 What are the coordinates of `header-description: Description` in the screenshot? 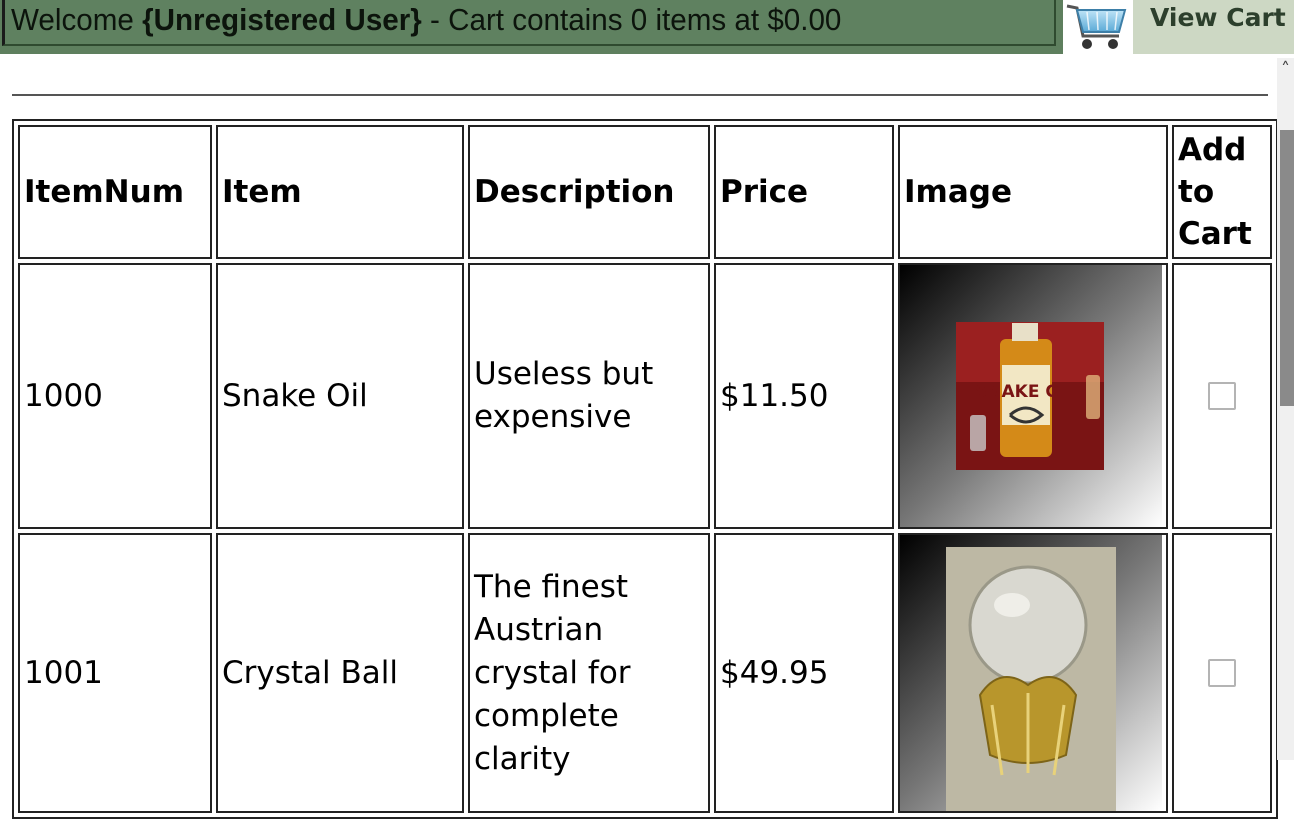 It's located at (589, 192).